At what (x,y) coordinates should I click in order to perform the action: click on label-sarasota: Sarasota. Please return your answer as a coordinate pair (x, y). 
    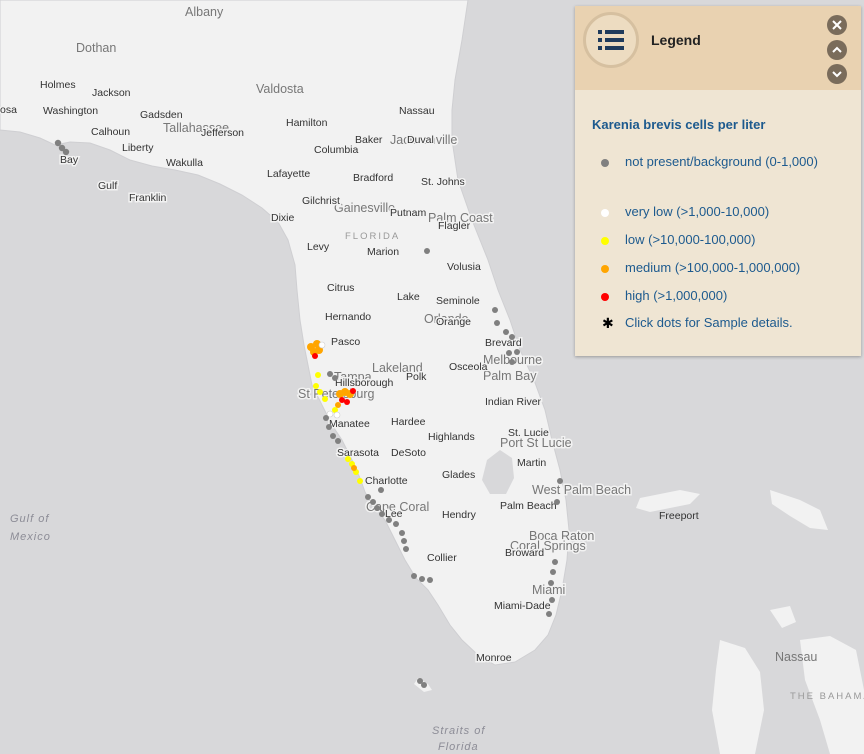
    Looking at the image, I should click on (358, 453).